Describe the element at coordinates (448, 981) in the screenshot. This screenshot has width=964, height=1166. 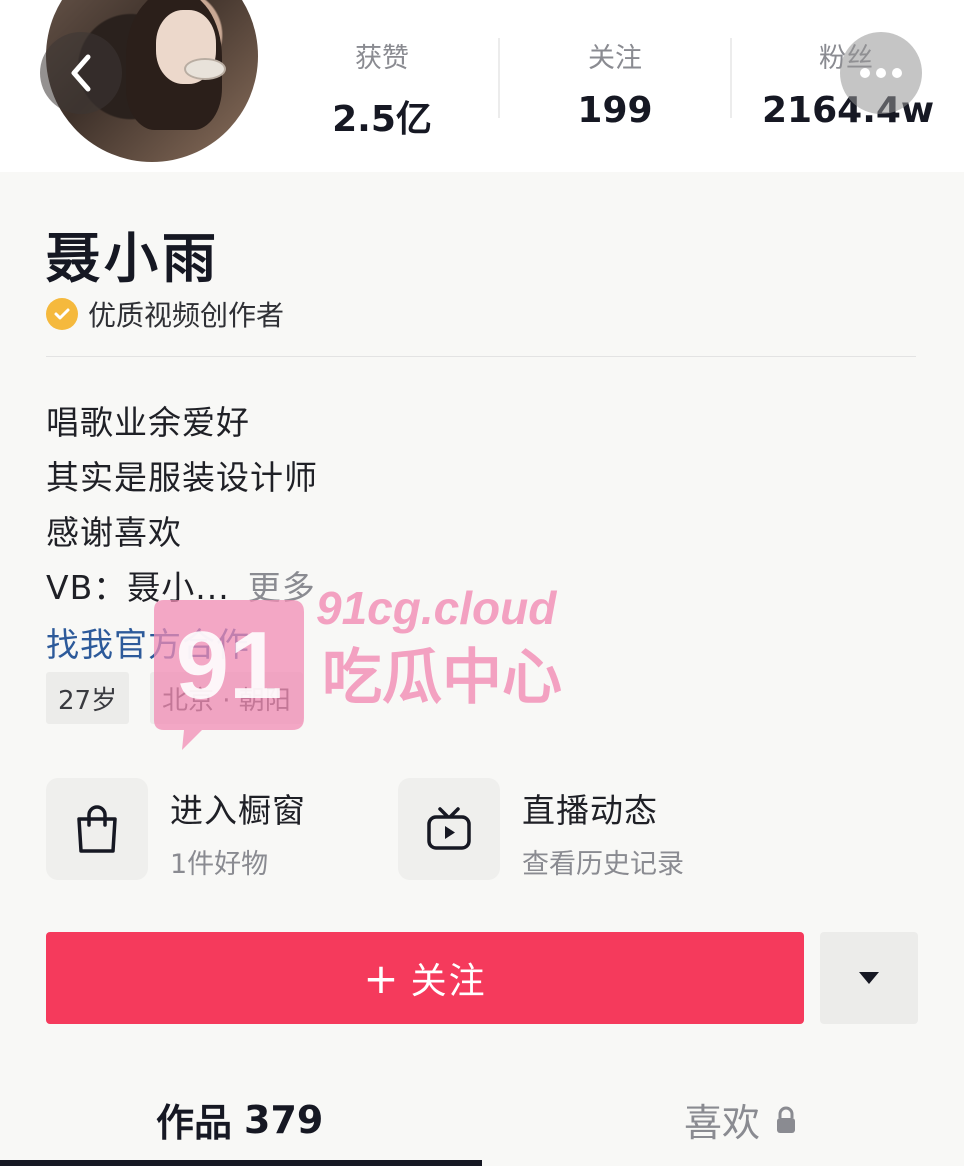
I see `follow-button-label: 关注` at that location.